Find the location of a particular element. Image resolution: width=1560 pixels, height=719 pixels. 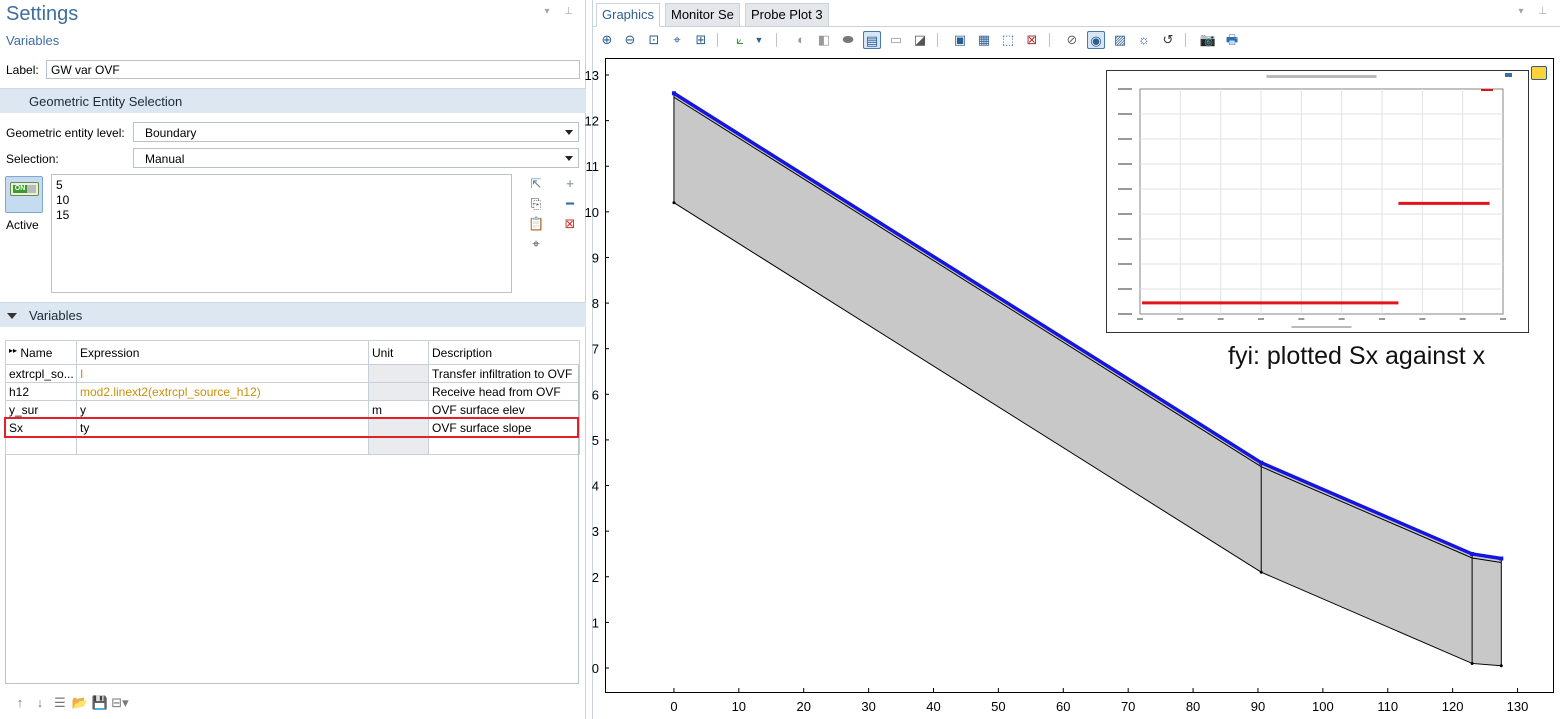

x-tick-label: 50 is located at coordinates (998, 706).